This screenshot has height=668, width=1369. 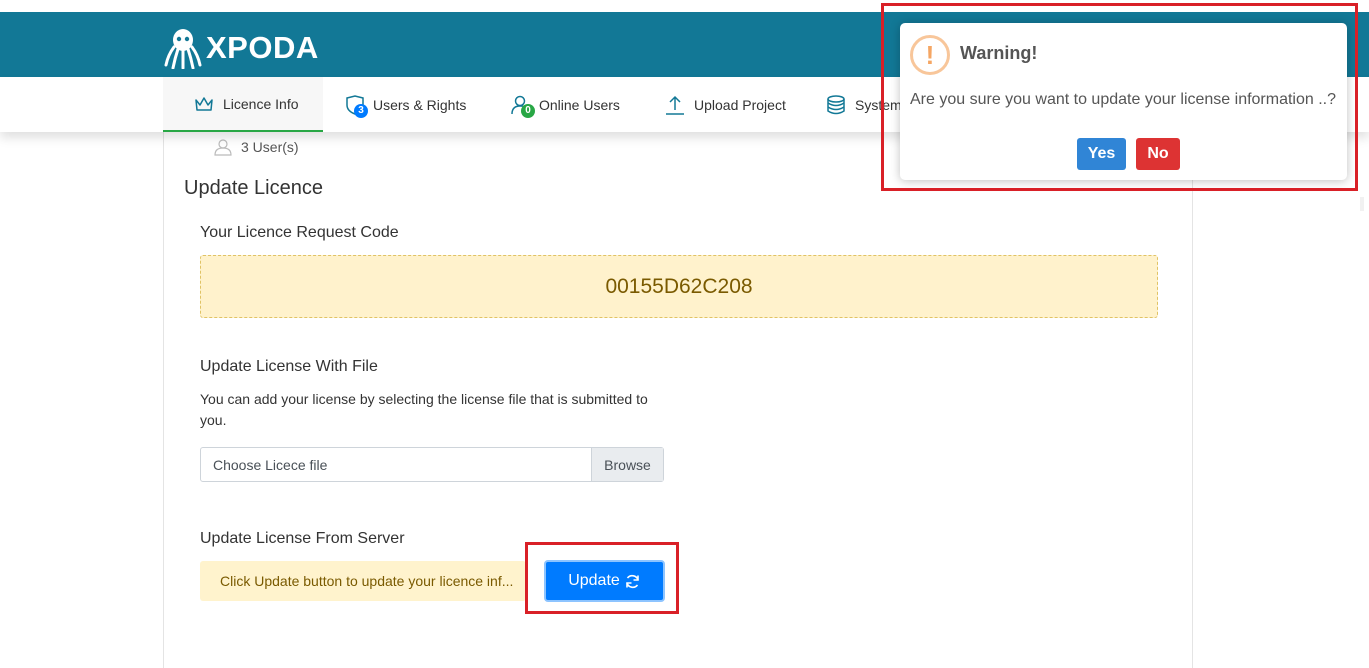 I want to click on tab-users-rights: 3 Users & Rights, so click(x=405, y=104).